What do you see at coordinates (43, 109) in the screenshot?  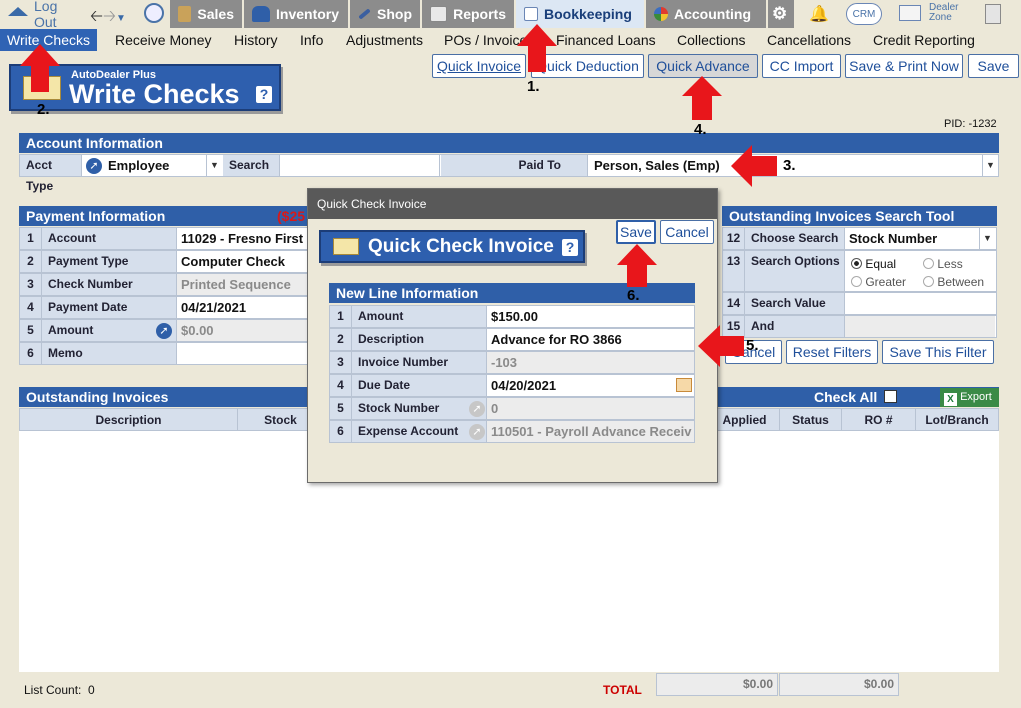 I see `callout-2: 2.` at bounding box center [43, 109].